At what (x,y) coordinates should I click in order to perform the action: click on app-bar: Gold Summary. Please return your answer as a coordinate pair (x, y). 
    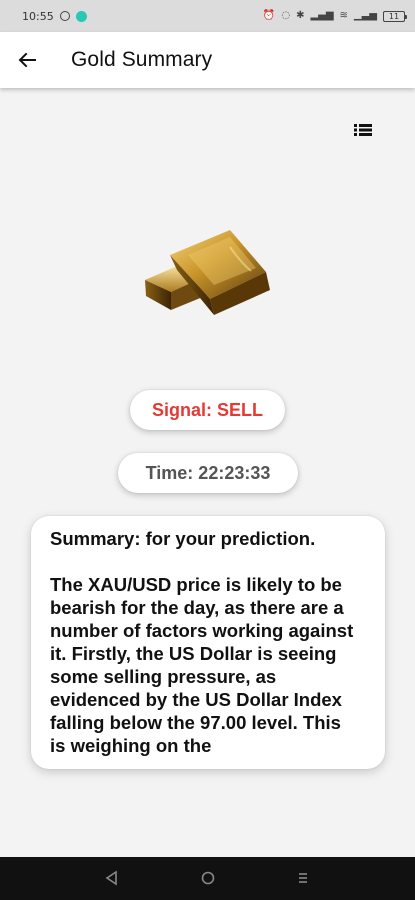
    Looking at the image, I should click on (207, 60).